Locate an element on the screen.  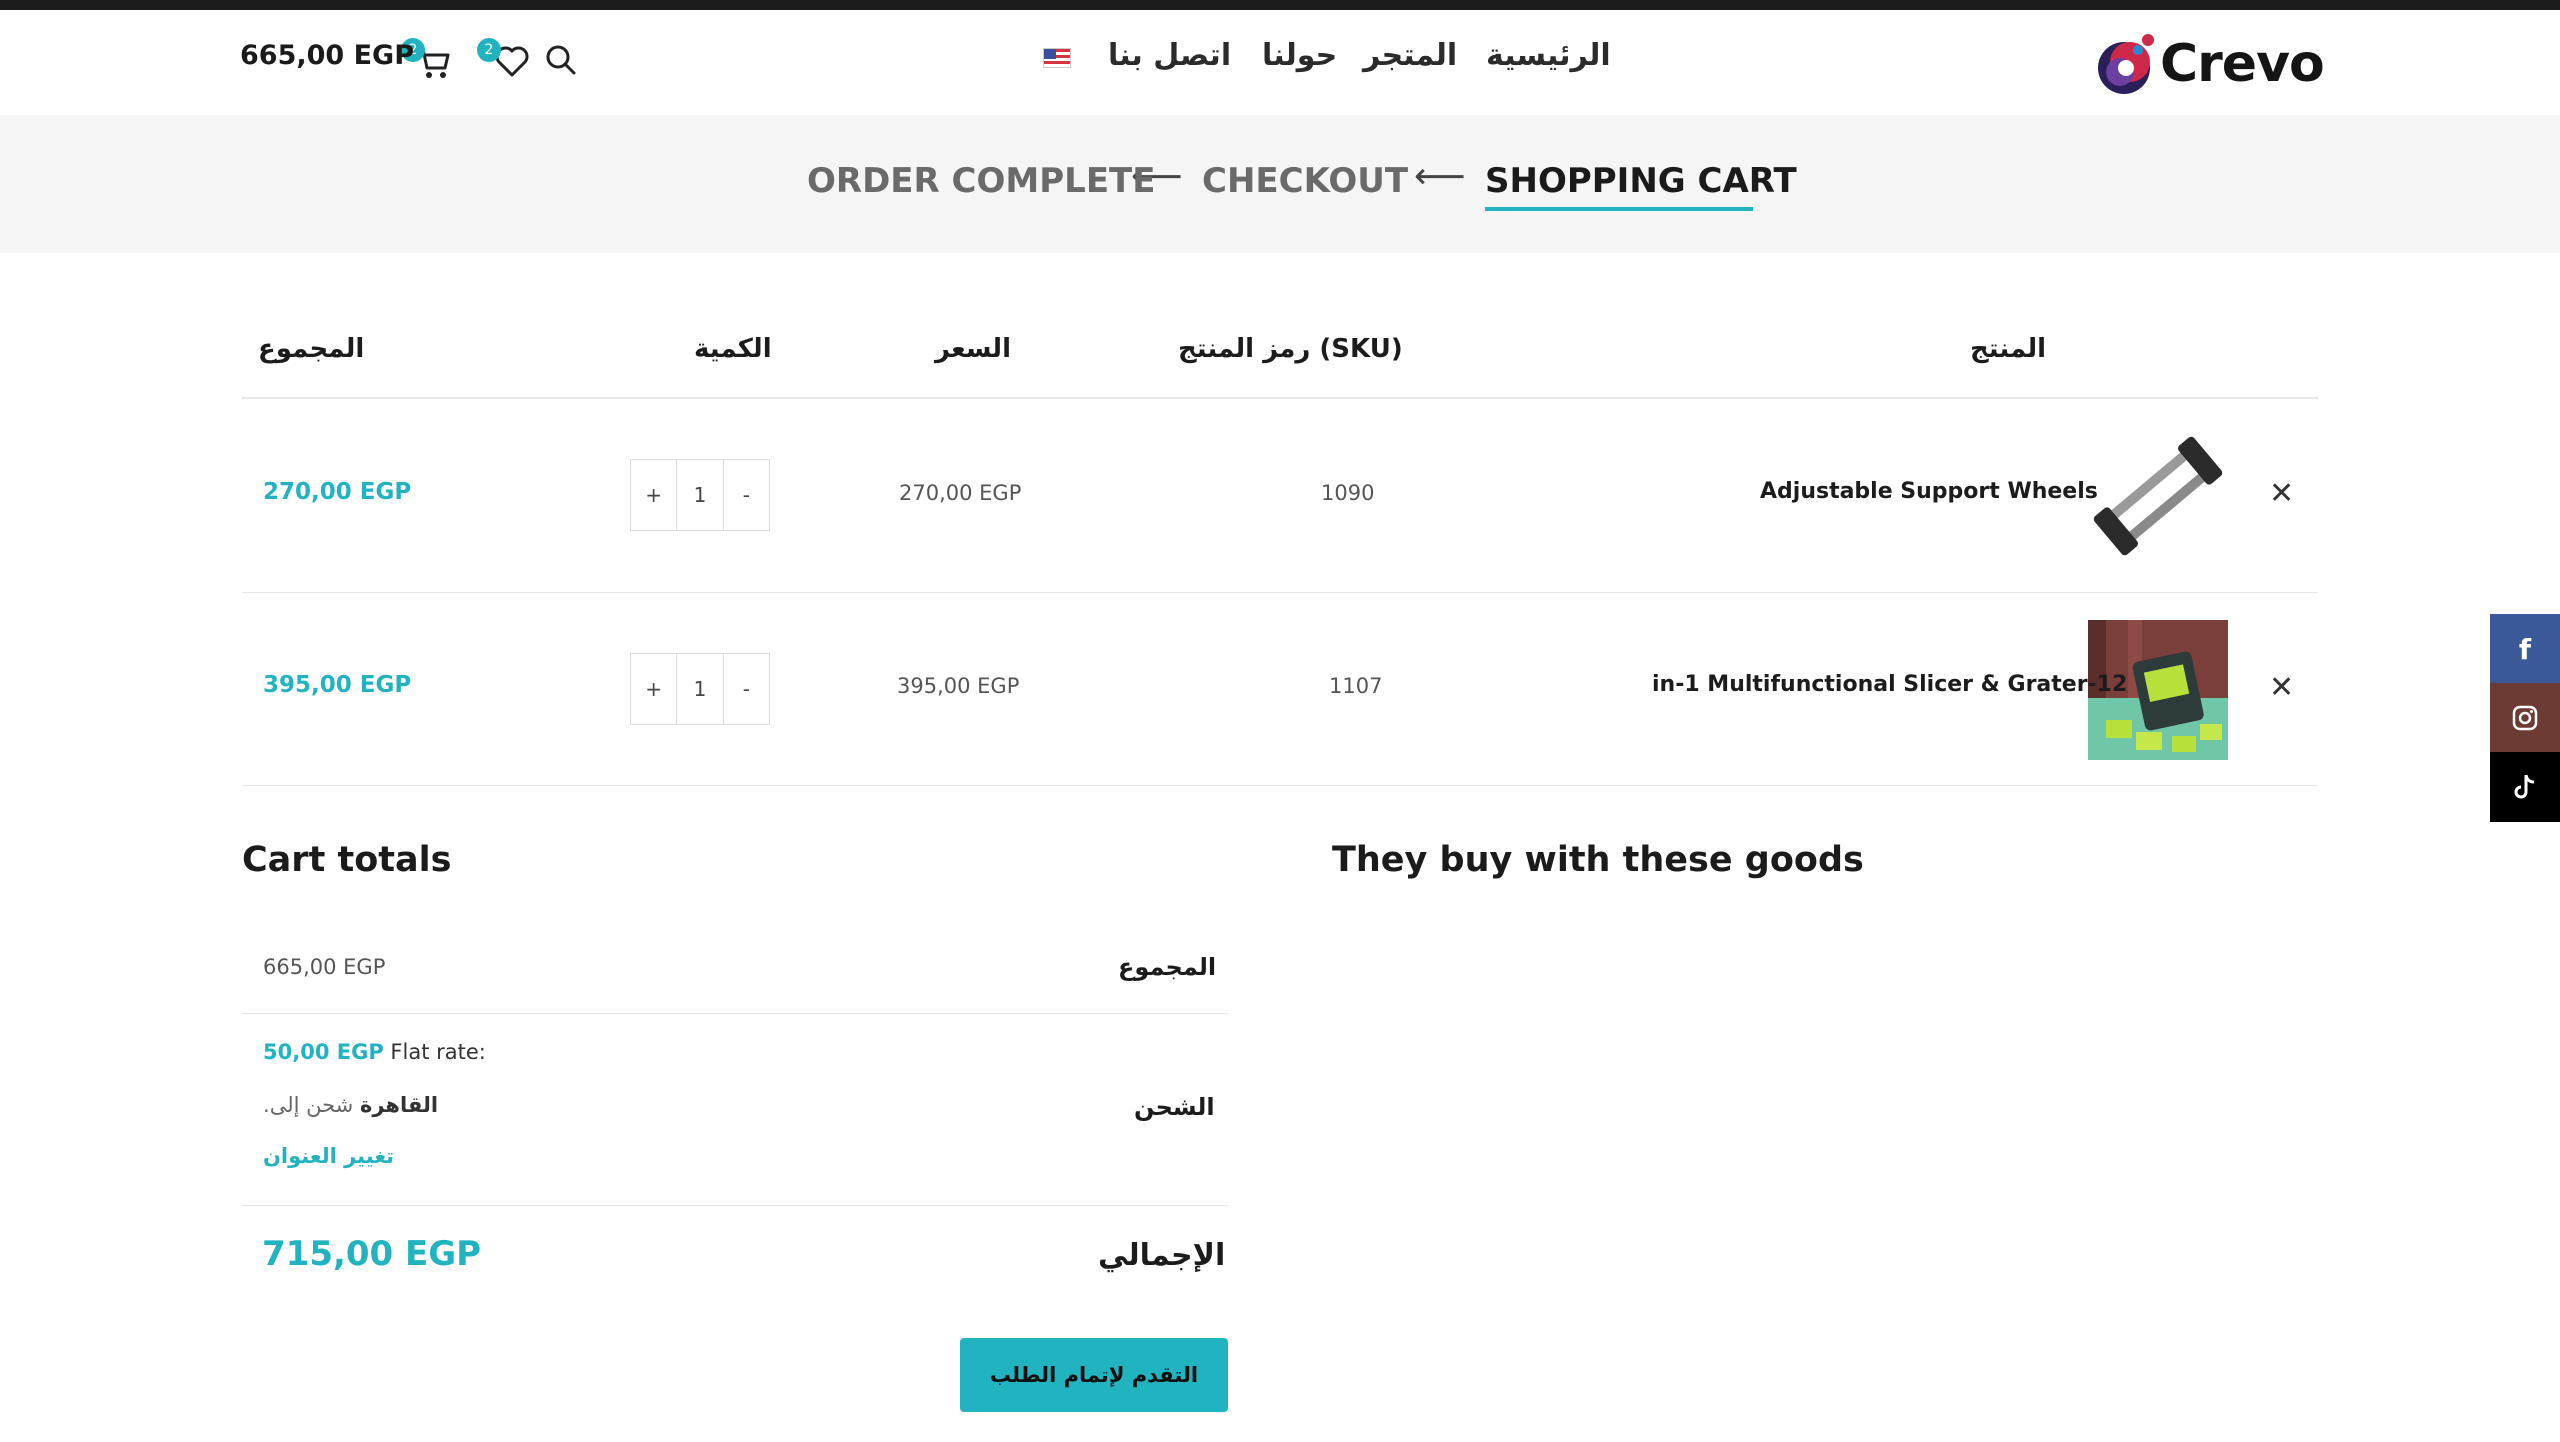
crevo-logo-mark is located at coordinates (2128, 64).